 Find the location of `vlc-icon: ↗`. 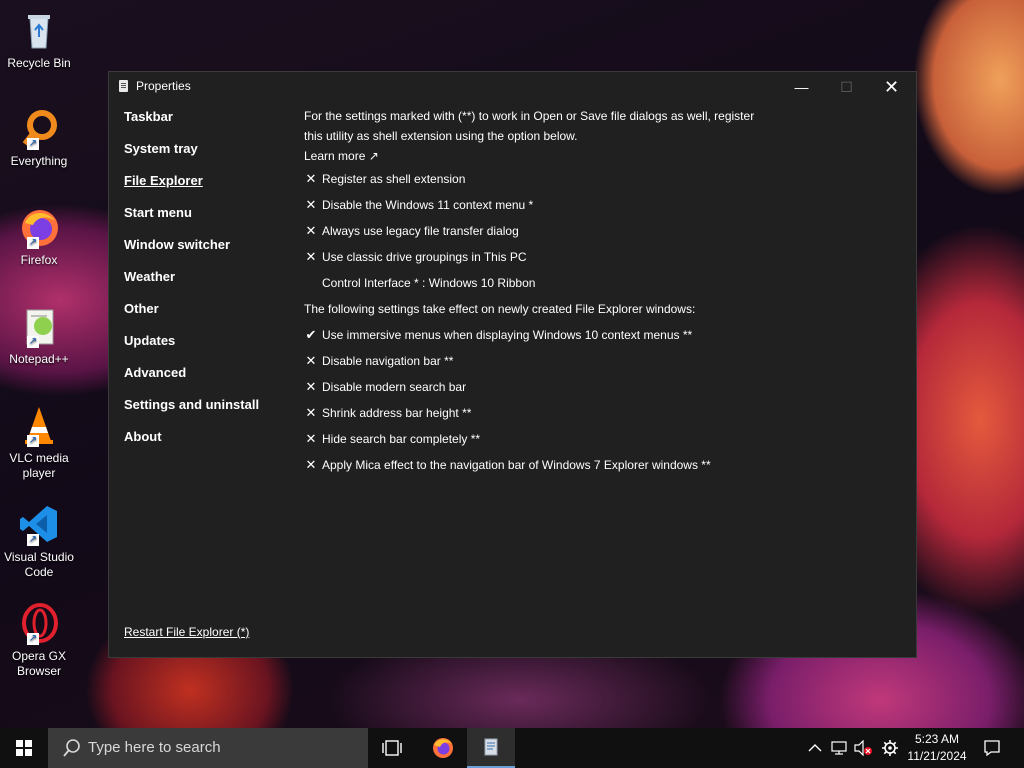

vlc-icon: ↗ is located at coordinates (39, 425).